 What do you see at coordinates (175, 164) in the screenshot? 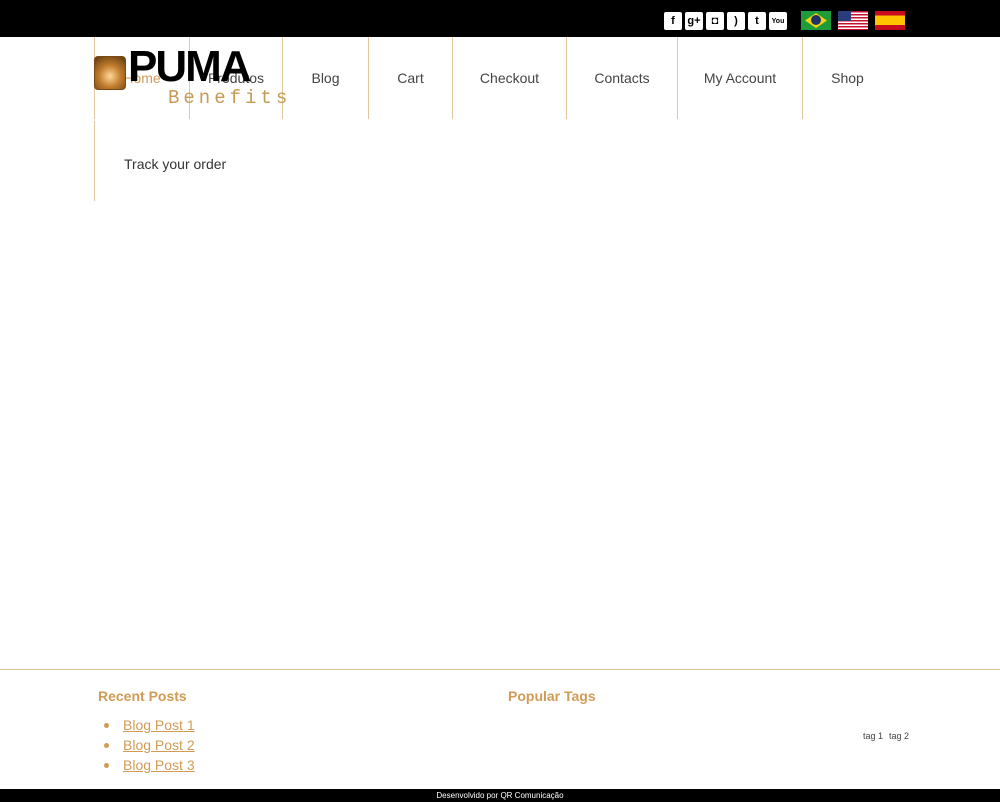
I see `page-title: Track your order` at bounding box center [175, 164].